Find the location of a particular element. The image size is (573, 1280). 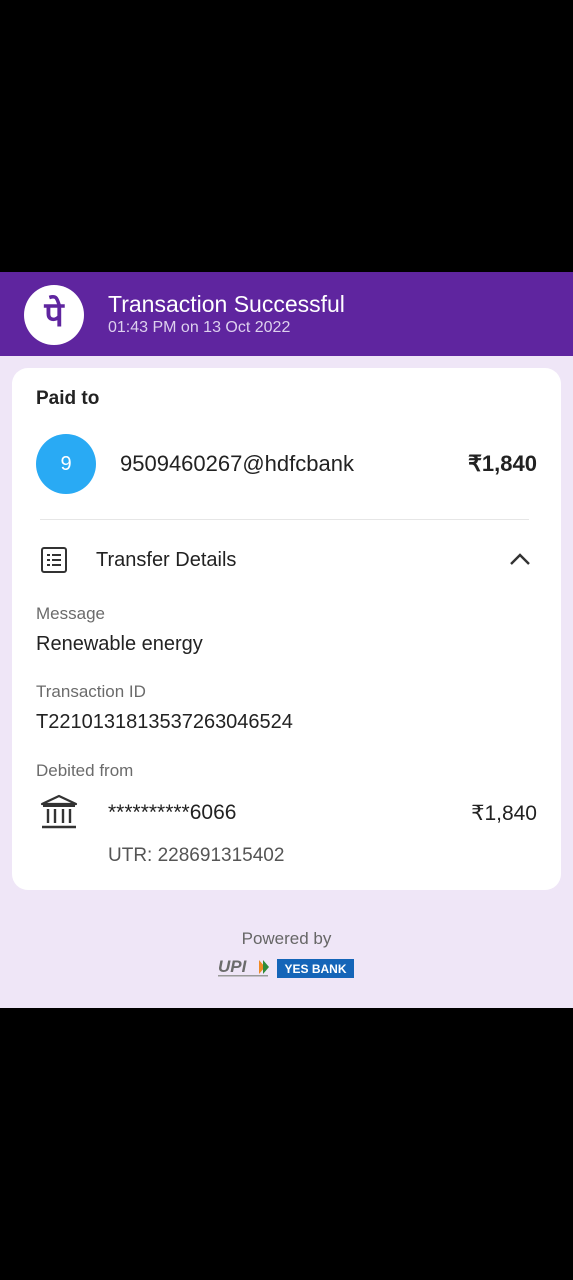

debited-amount: ₹1,840 is located at coordinates (504, 813).